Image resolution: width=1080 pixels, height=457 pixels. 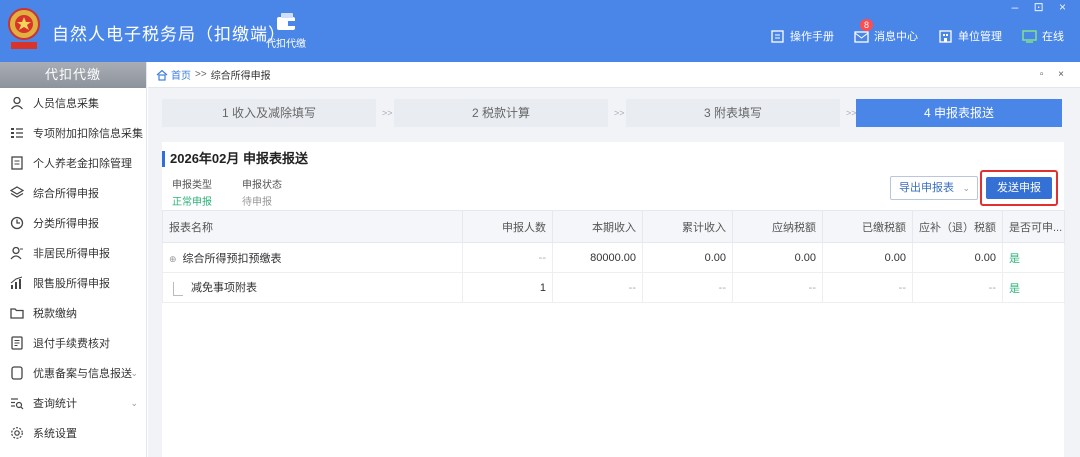 What do you see at coordinates (777, 226) in the screenshot?
I see `col-header-tax-due: 应纳税额` at bounding box center [777, 226].